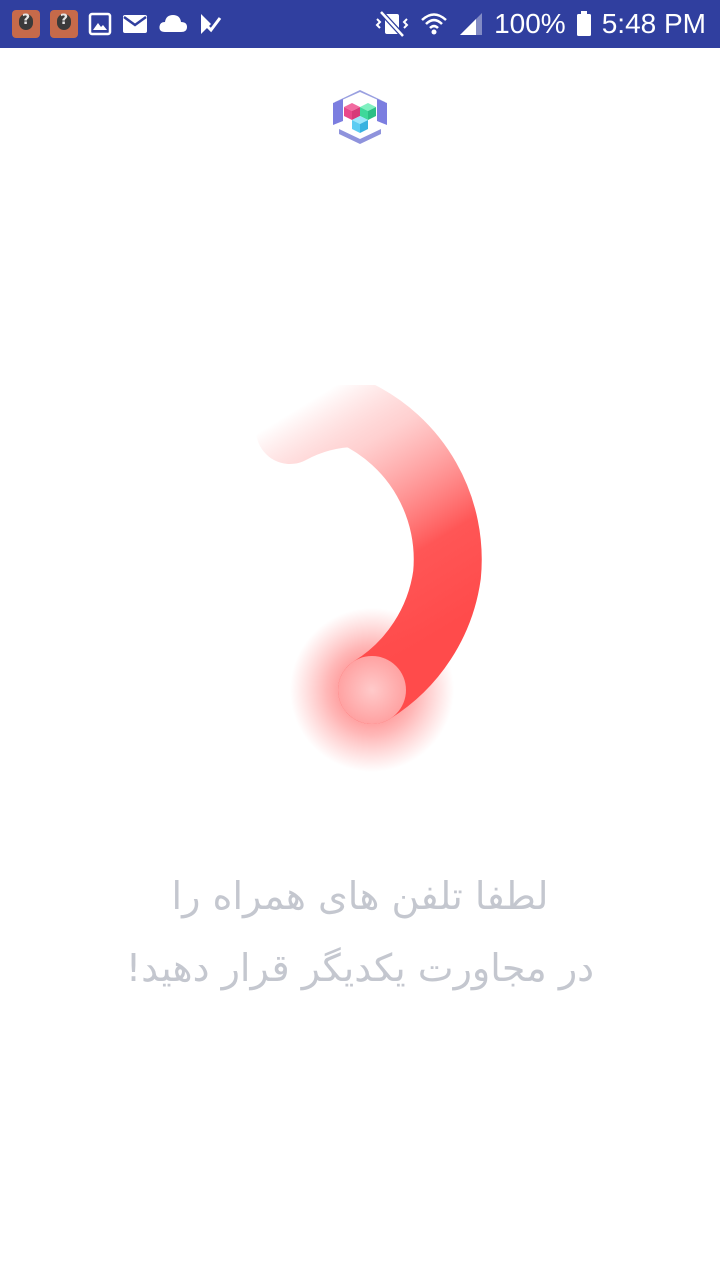  What do you see at coordinates (360, 24) in the screenshot?
I see `status-bar: 100% 5:48 PM` at bounding box center [360, 24].